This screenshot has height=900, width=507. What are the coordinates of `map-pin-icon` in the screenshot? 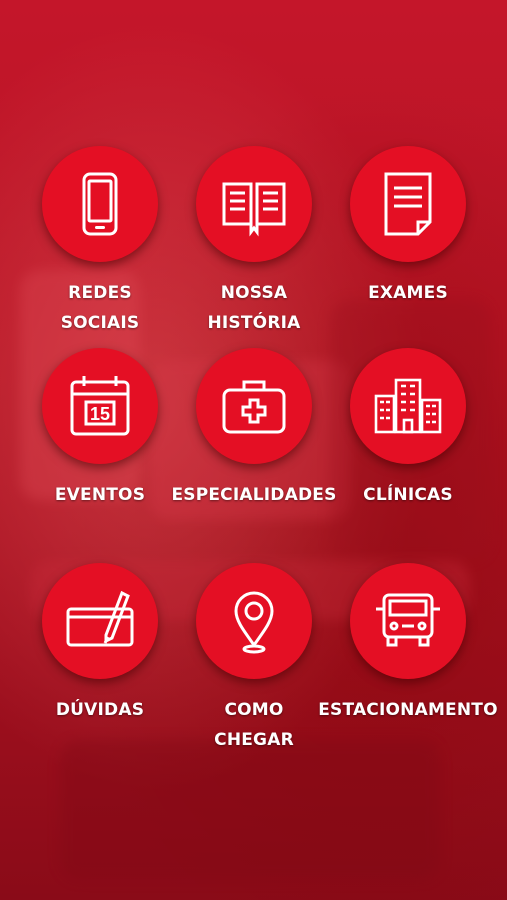 It's located at (254, 622).